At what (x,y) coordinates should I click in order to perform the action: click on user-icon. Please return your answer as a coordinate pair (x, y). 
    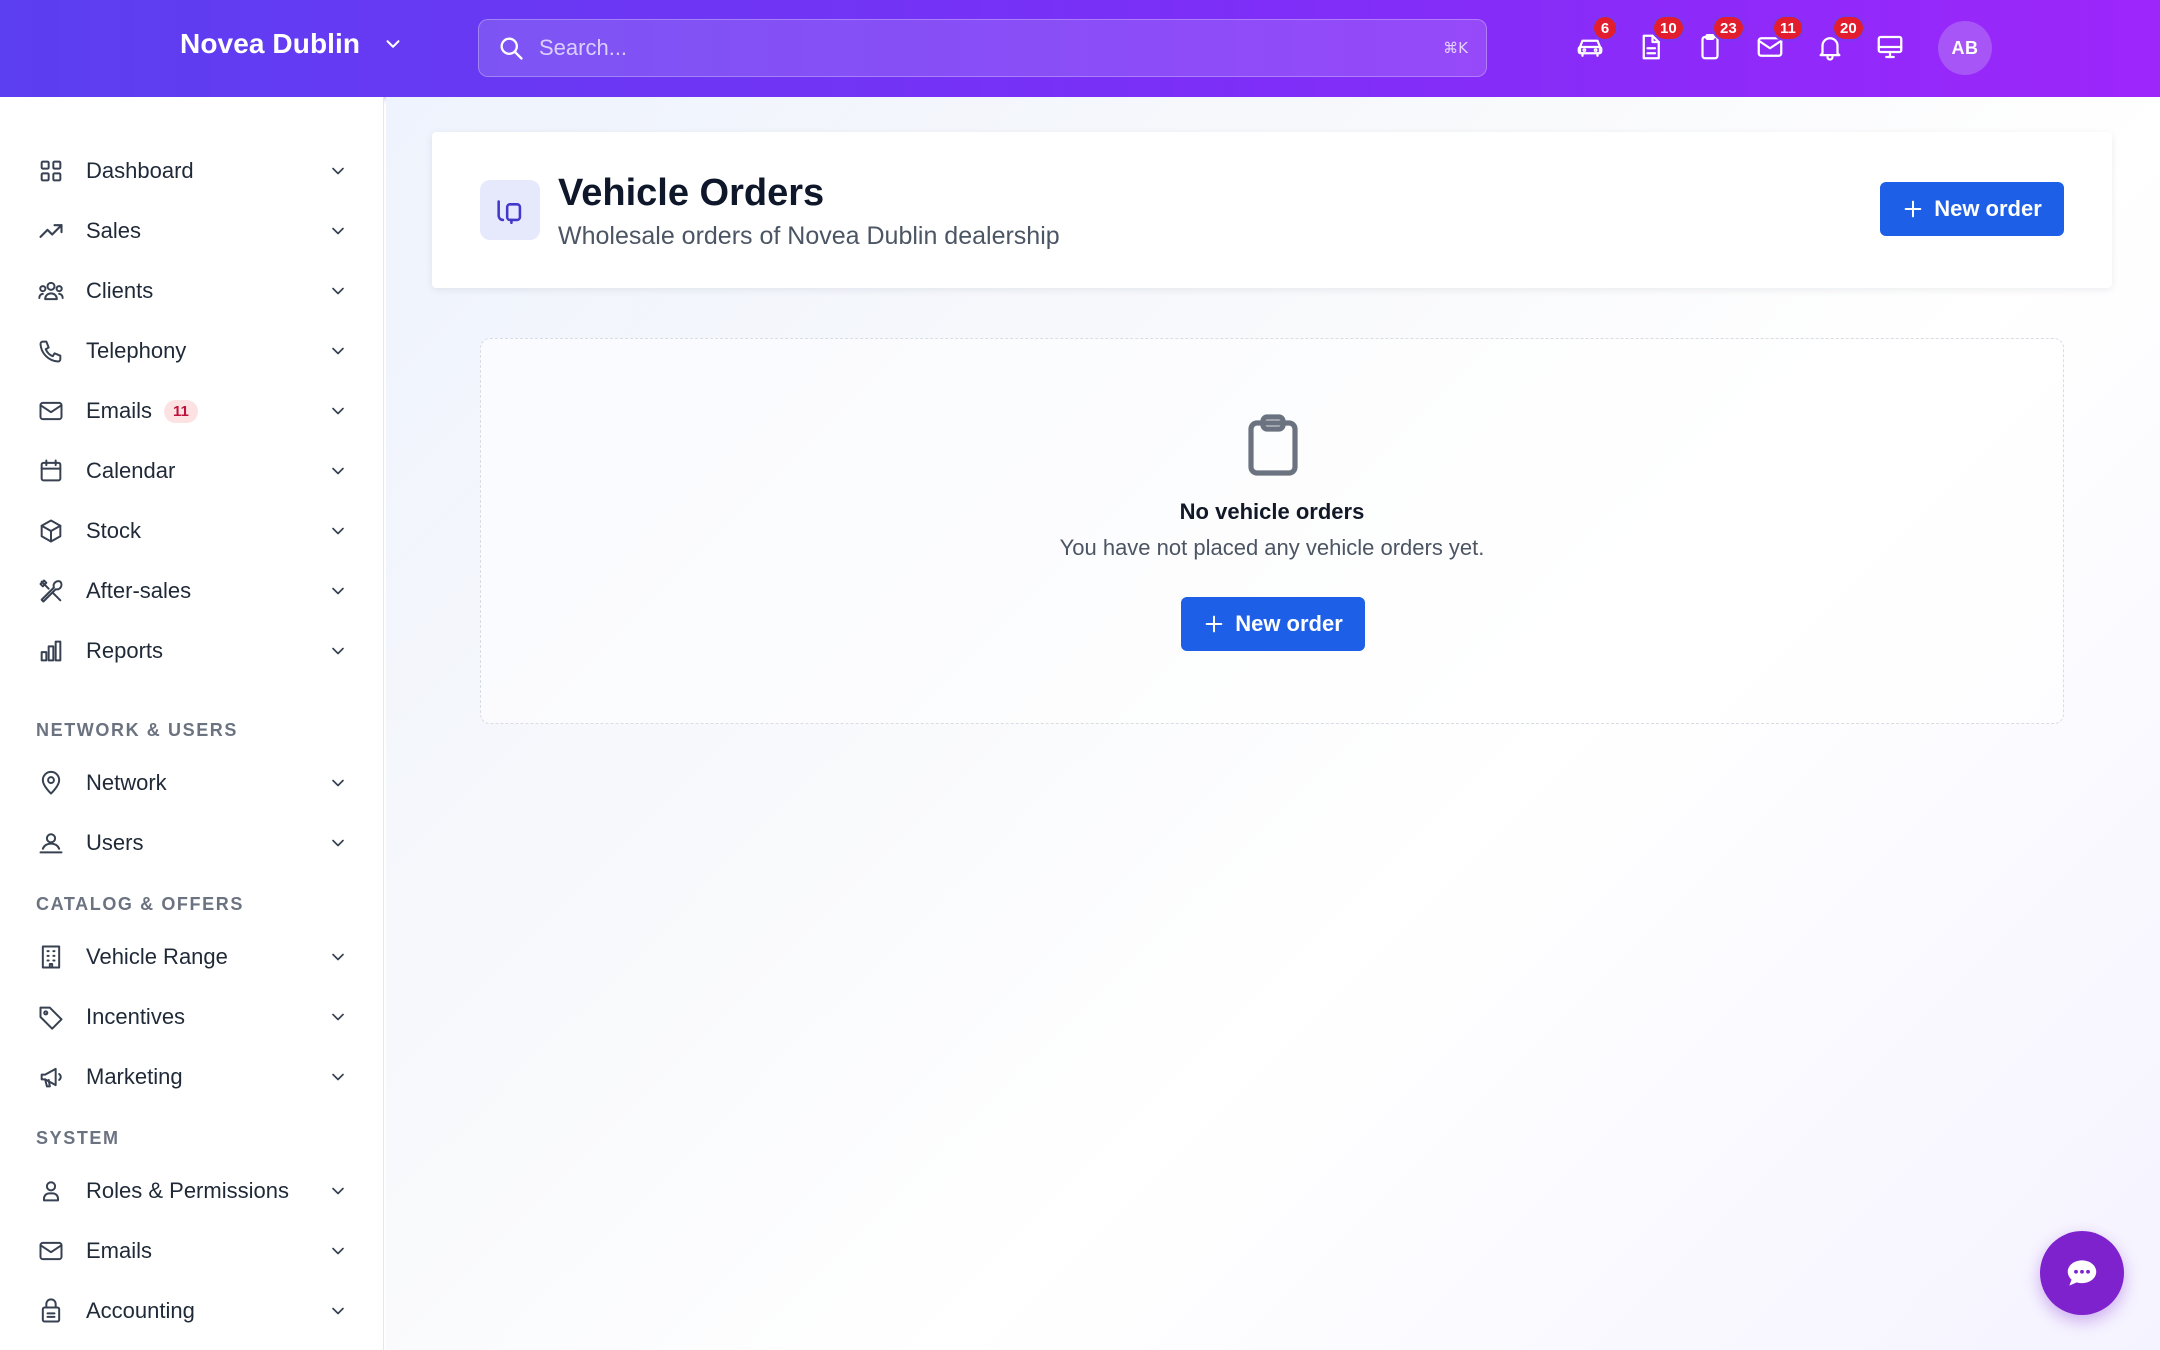
    Looking at the image, I should click on (51, 1191).